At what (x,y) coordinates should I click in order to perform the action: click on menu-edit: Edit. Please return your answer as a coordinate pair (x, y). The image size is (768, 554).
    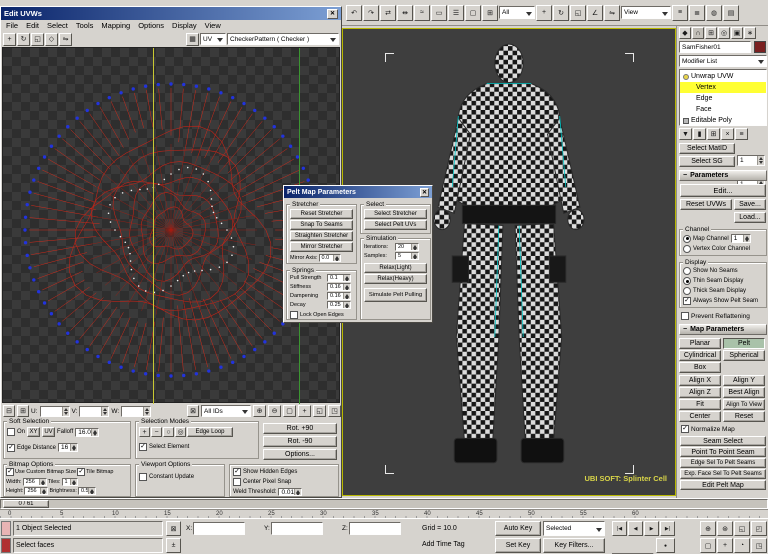
    Looking at the image, I should click on (32, 25).